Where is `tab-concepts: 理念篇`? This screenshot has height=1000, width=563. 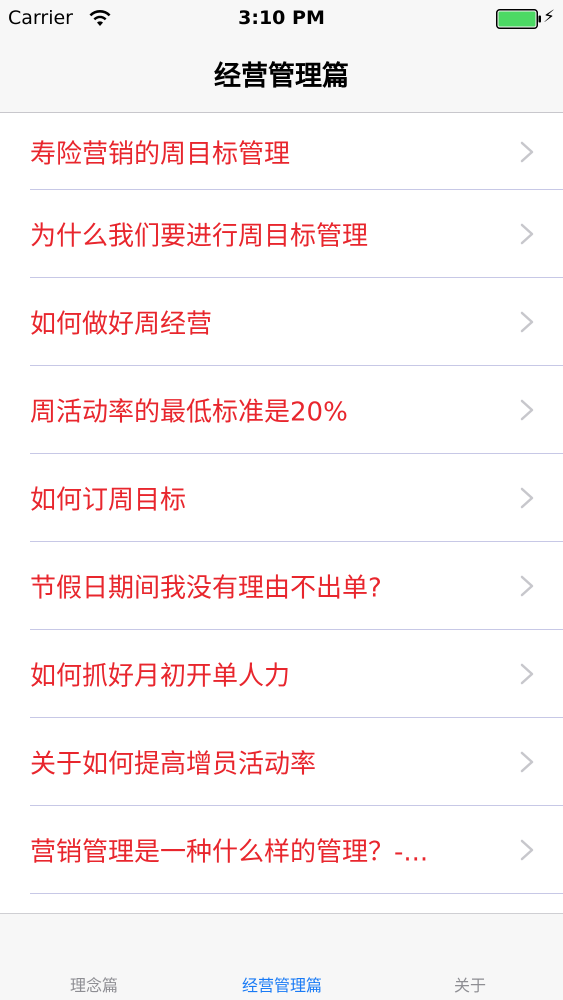
tab-concepts: 理念篇 is located at coordinates (94, 984).